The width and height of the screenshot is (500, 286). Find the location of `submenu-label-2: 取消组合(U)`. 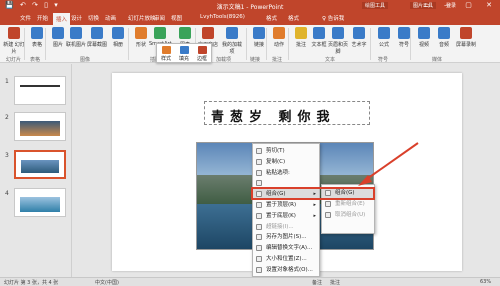

submenu-label-2: 取消组合(U) is located at coordinates (350, 215).